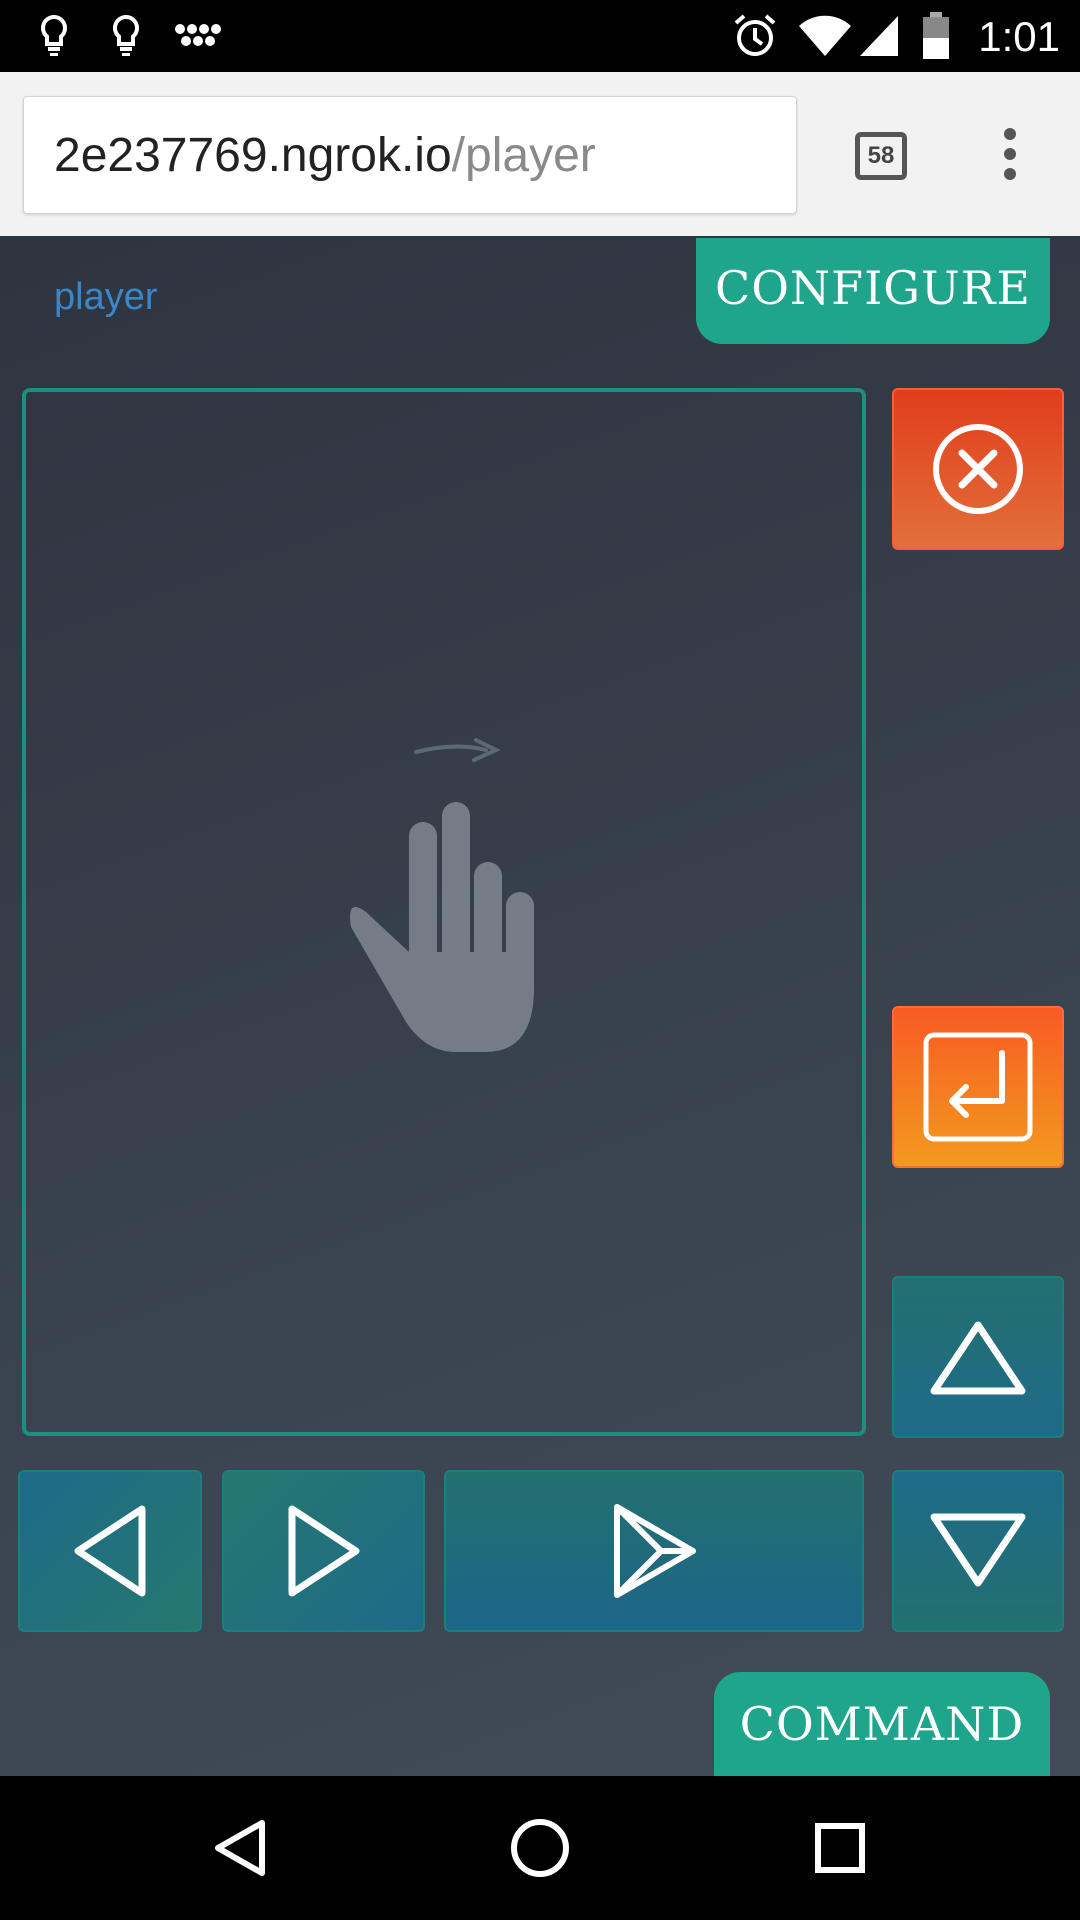  I want to click on triangle-left-icon, so click(110, 1551).